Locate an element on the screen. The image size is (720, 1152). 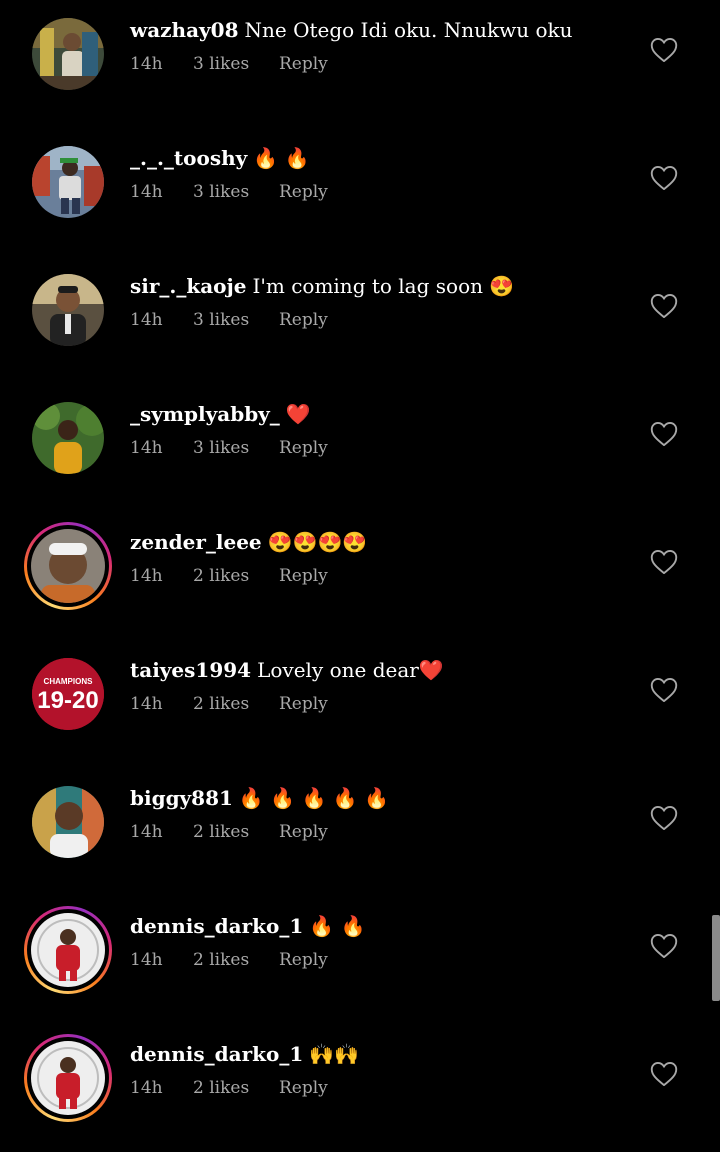
comment-item: _._._tooshy 🔥 🔥 14h 3 likes Reply is located at coordinates (360, 192).